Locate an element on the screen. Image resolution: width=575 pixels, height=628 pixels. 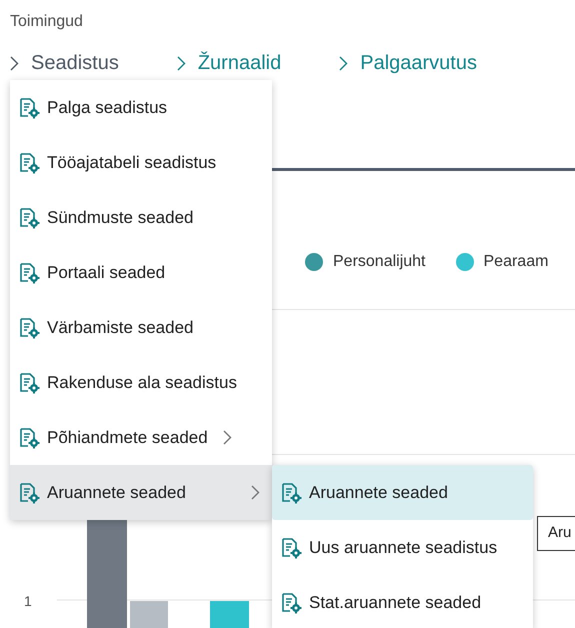
submenu-item: Uus aruannete seadistus is located at coordinates (402, 547).